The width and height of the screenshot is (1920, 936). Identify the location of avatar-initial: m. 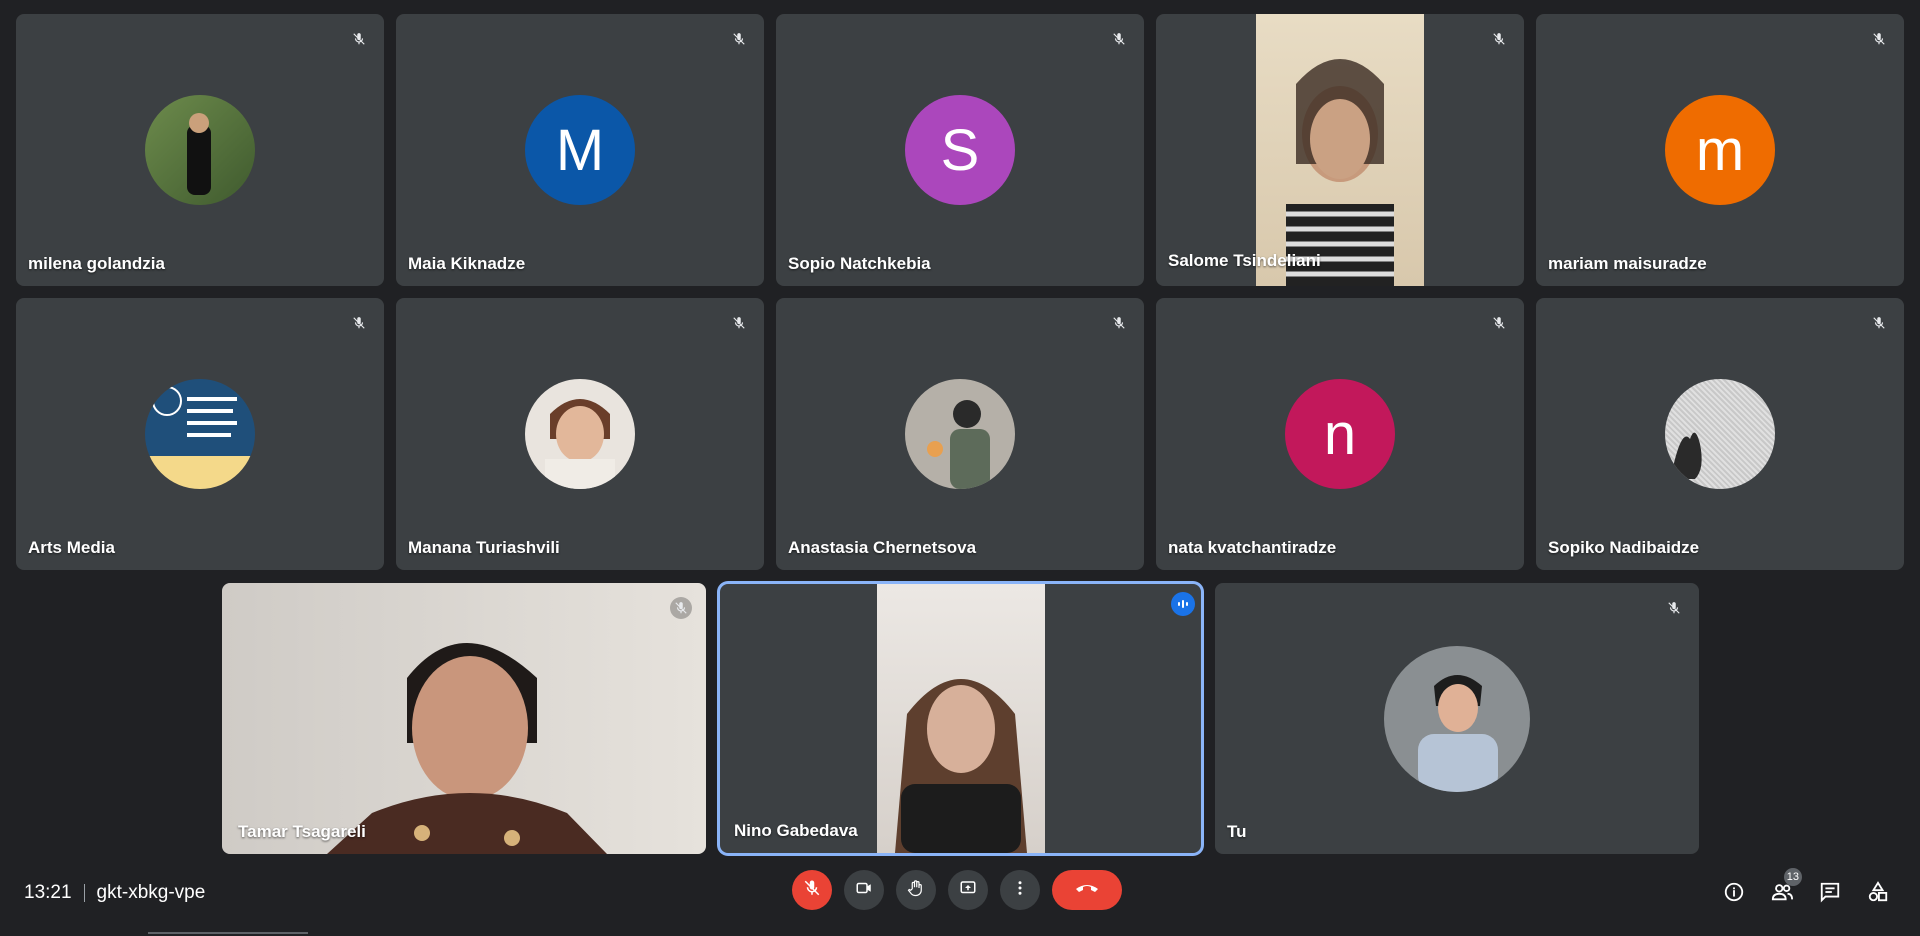
(1720, 150).